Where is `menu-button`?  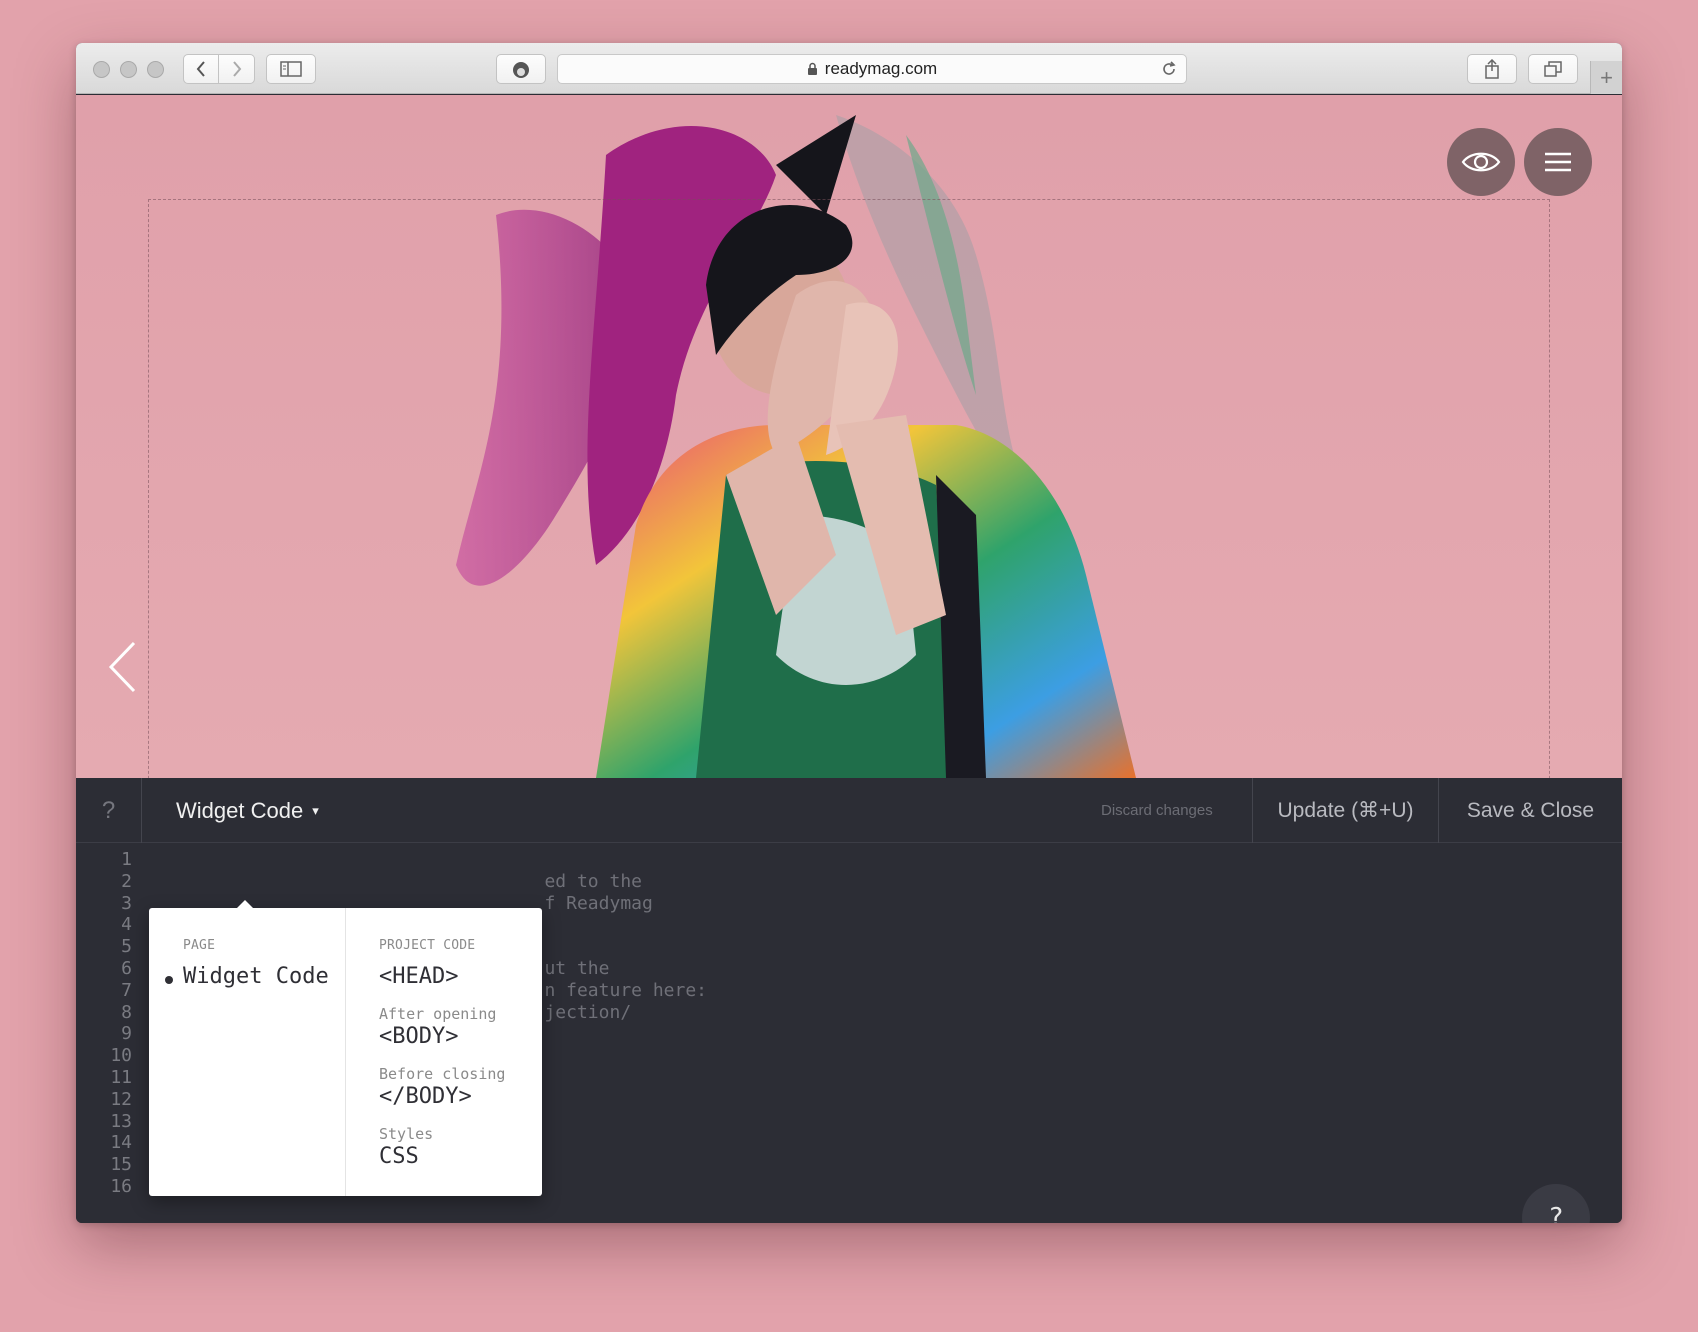 menu-button is located at coordinates (1558, 162).